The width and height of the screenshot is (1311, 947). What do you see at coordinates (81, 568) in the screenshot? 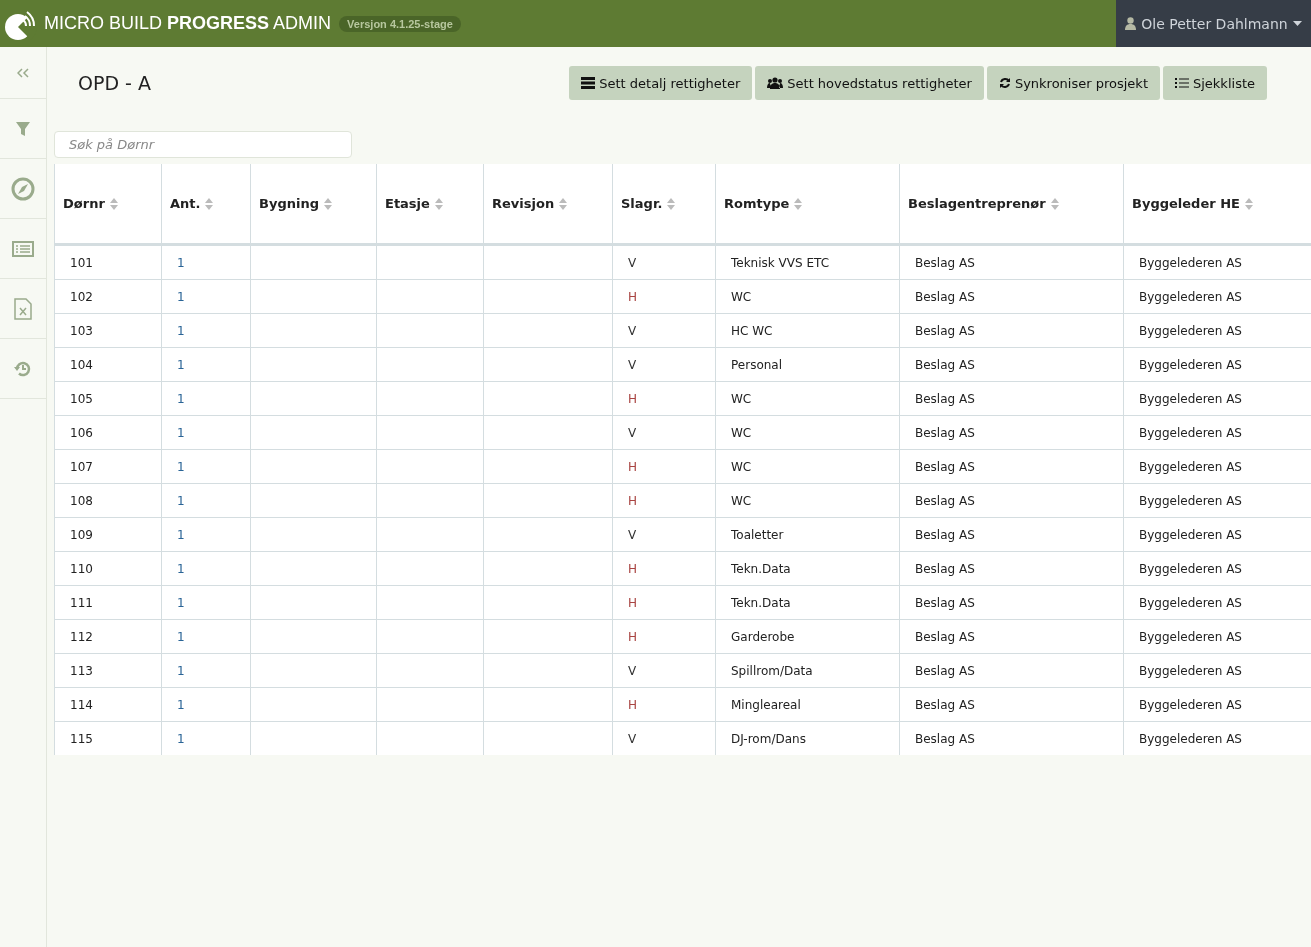
I see `table-cell: 110` at bounding box center [81, 568].